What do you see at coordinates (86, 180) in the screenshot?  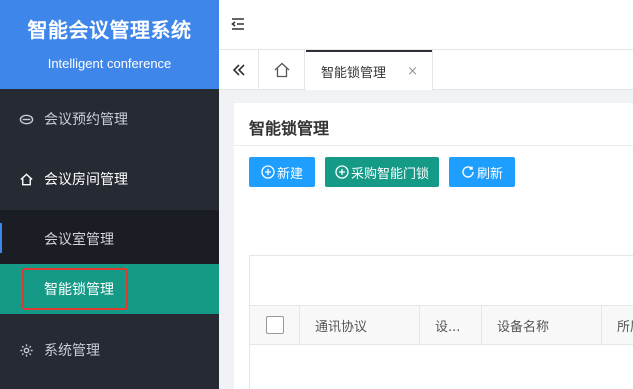 I see `sidebar-item-label: 会议房间管理` at bounding box center [86, 180].